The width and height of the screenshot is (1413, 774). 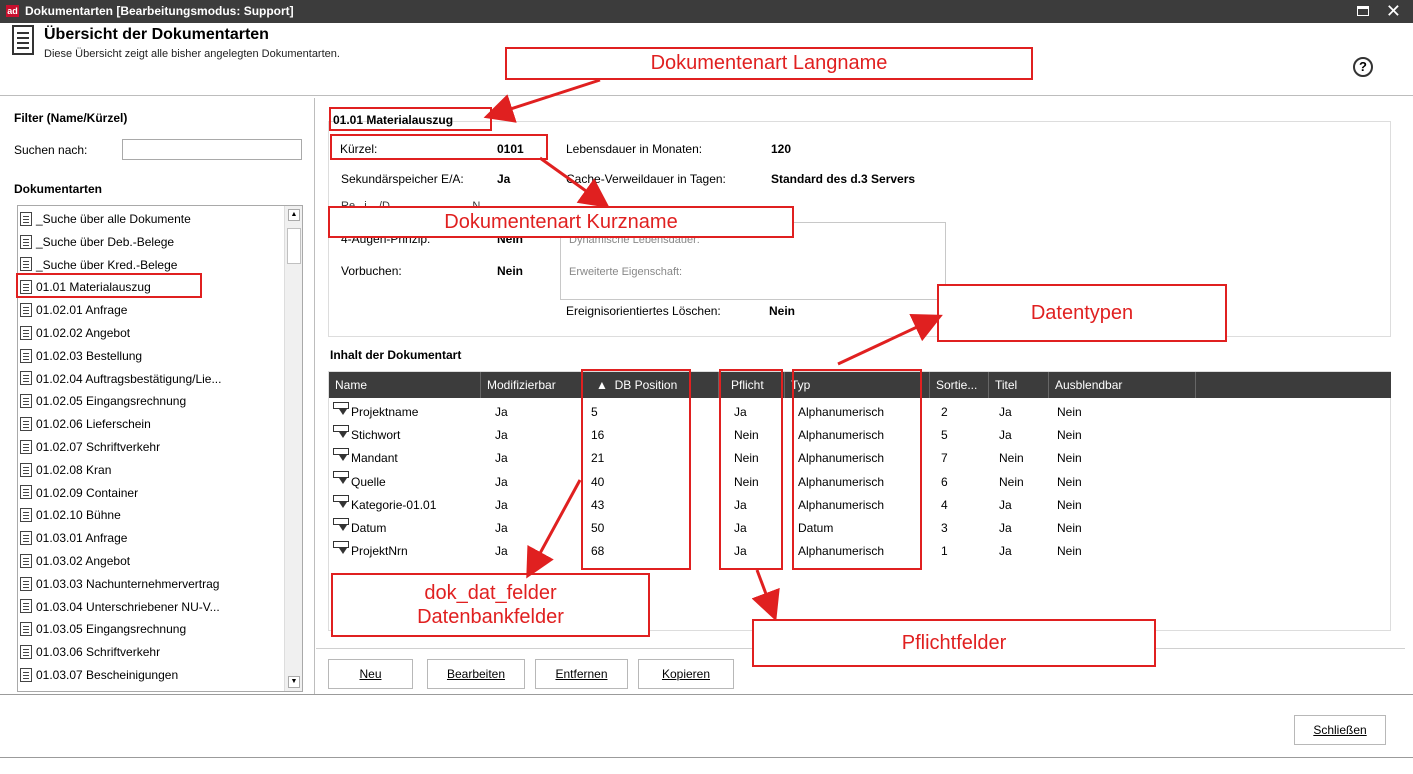 What do you see at coordinates (371, 271) in the screenshot?
I see `vorbuchen-label: Vorbuchen:` at bounding box center [371, 271].